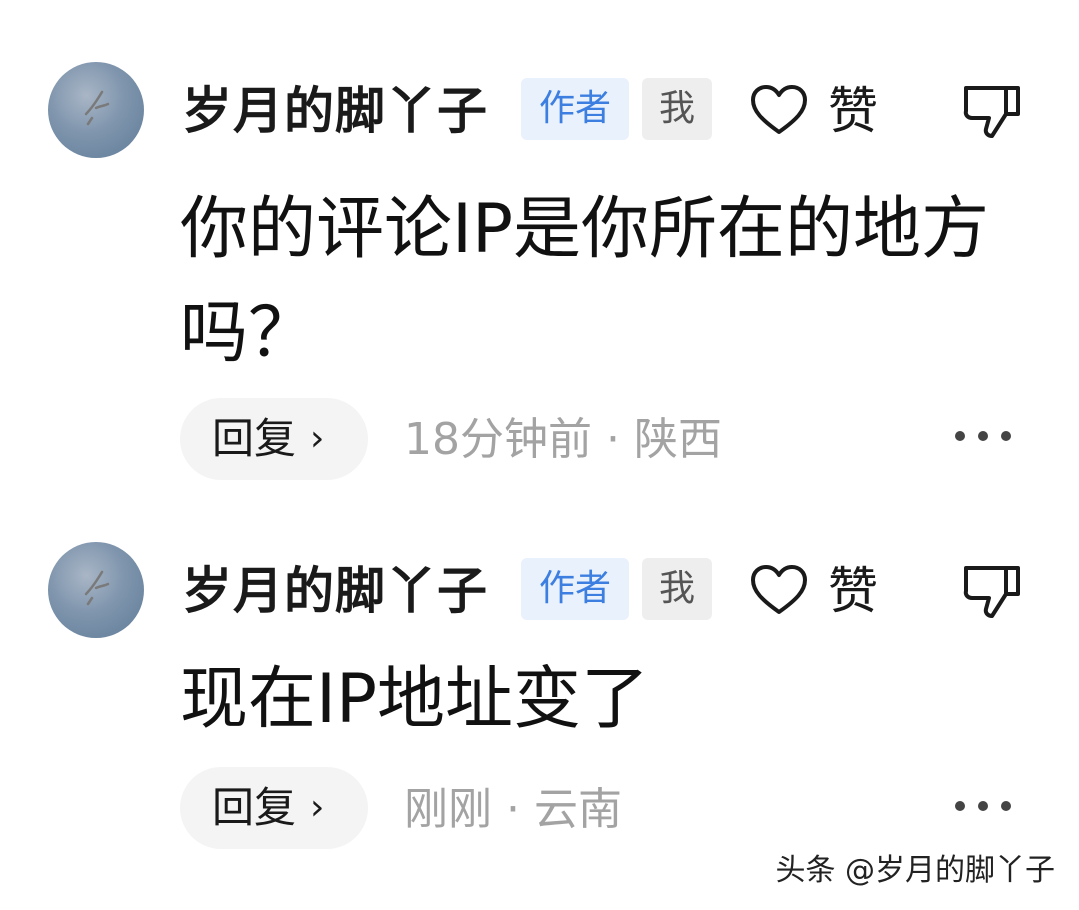 The width and height of the screenshot is (1079, 910). I want to click on watermark: 头条 @岁月的脚丫子, so click(915, 870).